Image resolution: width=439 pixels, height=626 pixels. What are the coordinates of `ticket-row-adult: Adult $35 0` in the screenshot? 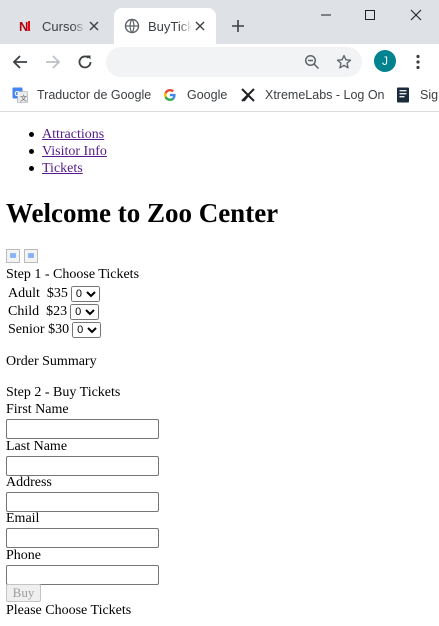 It's located at (54, 293).